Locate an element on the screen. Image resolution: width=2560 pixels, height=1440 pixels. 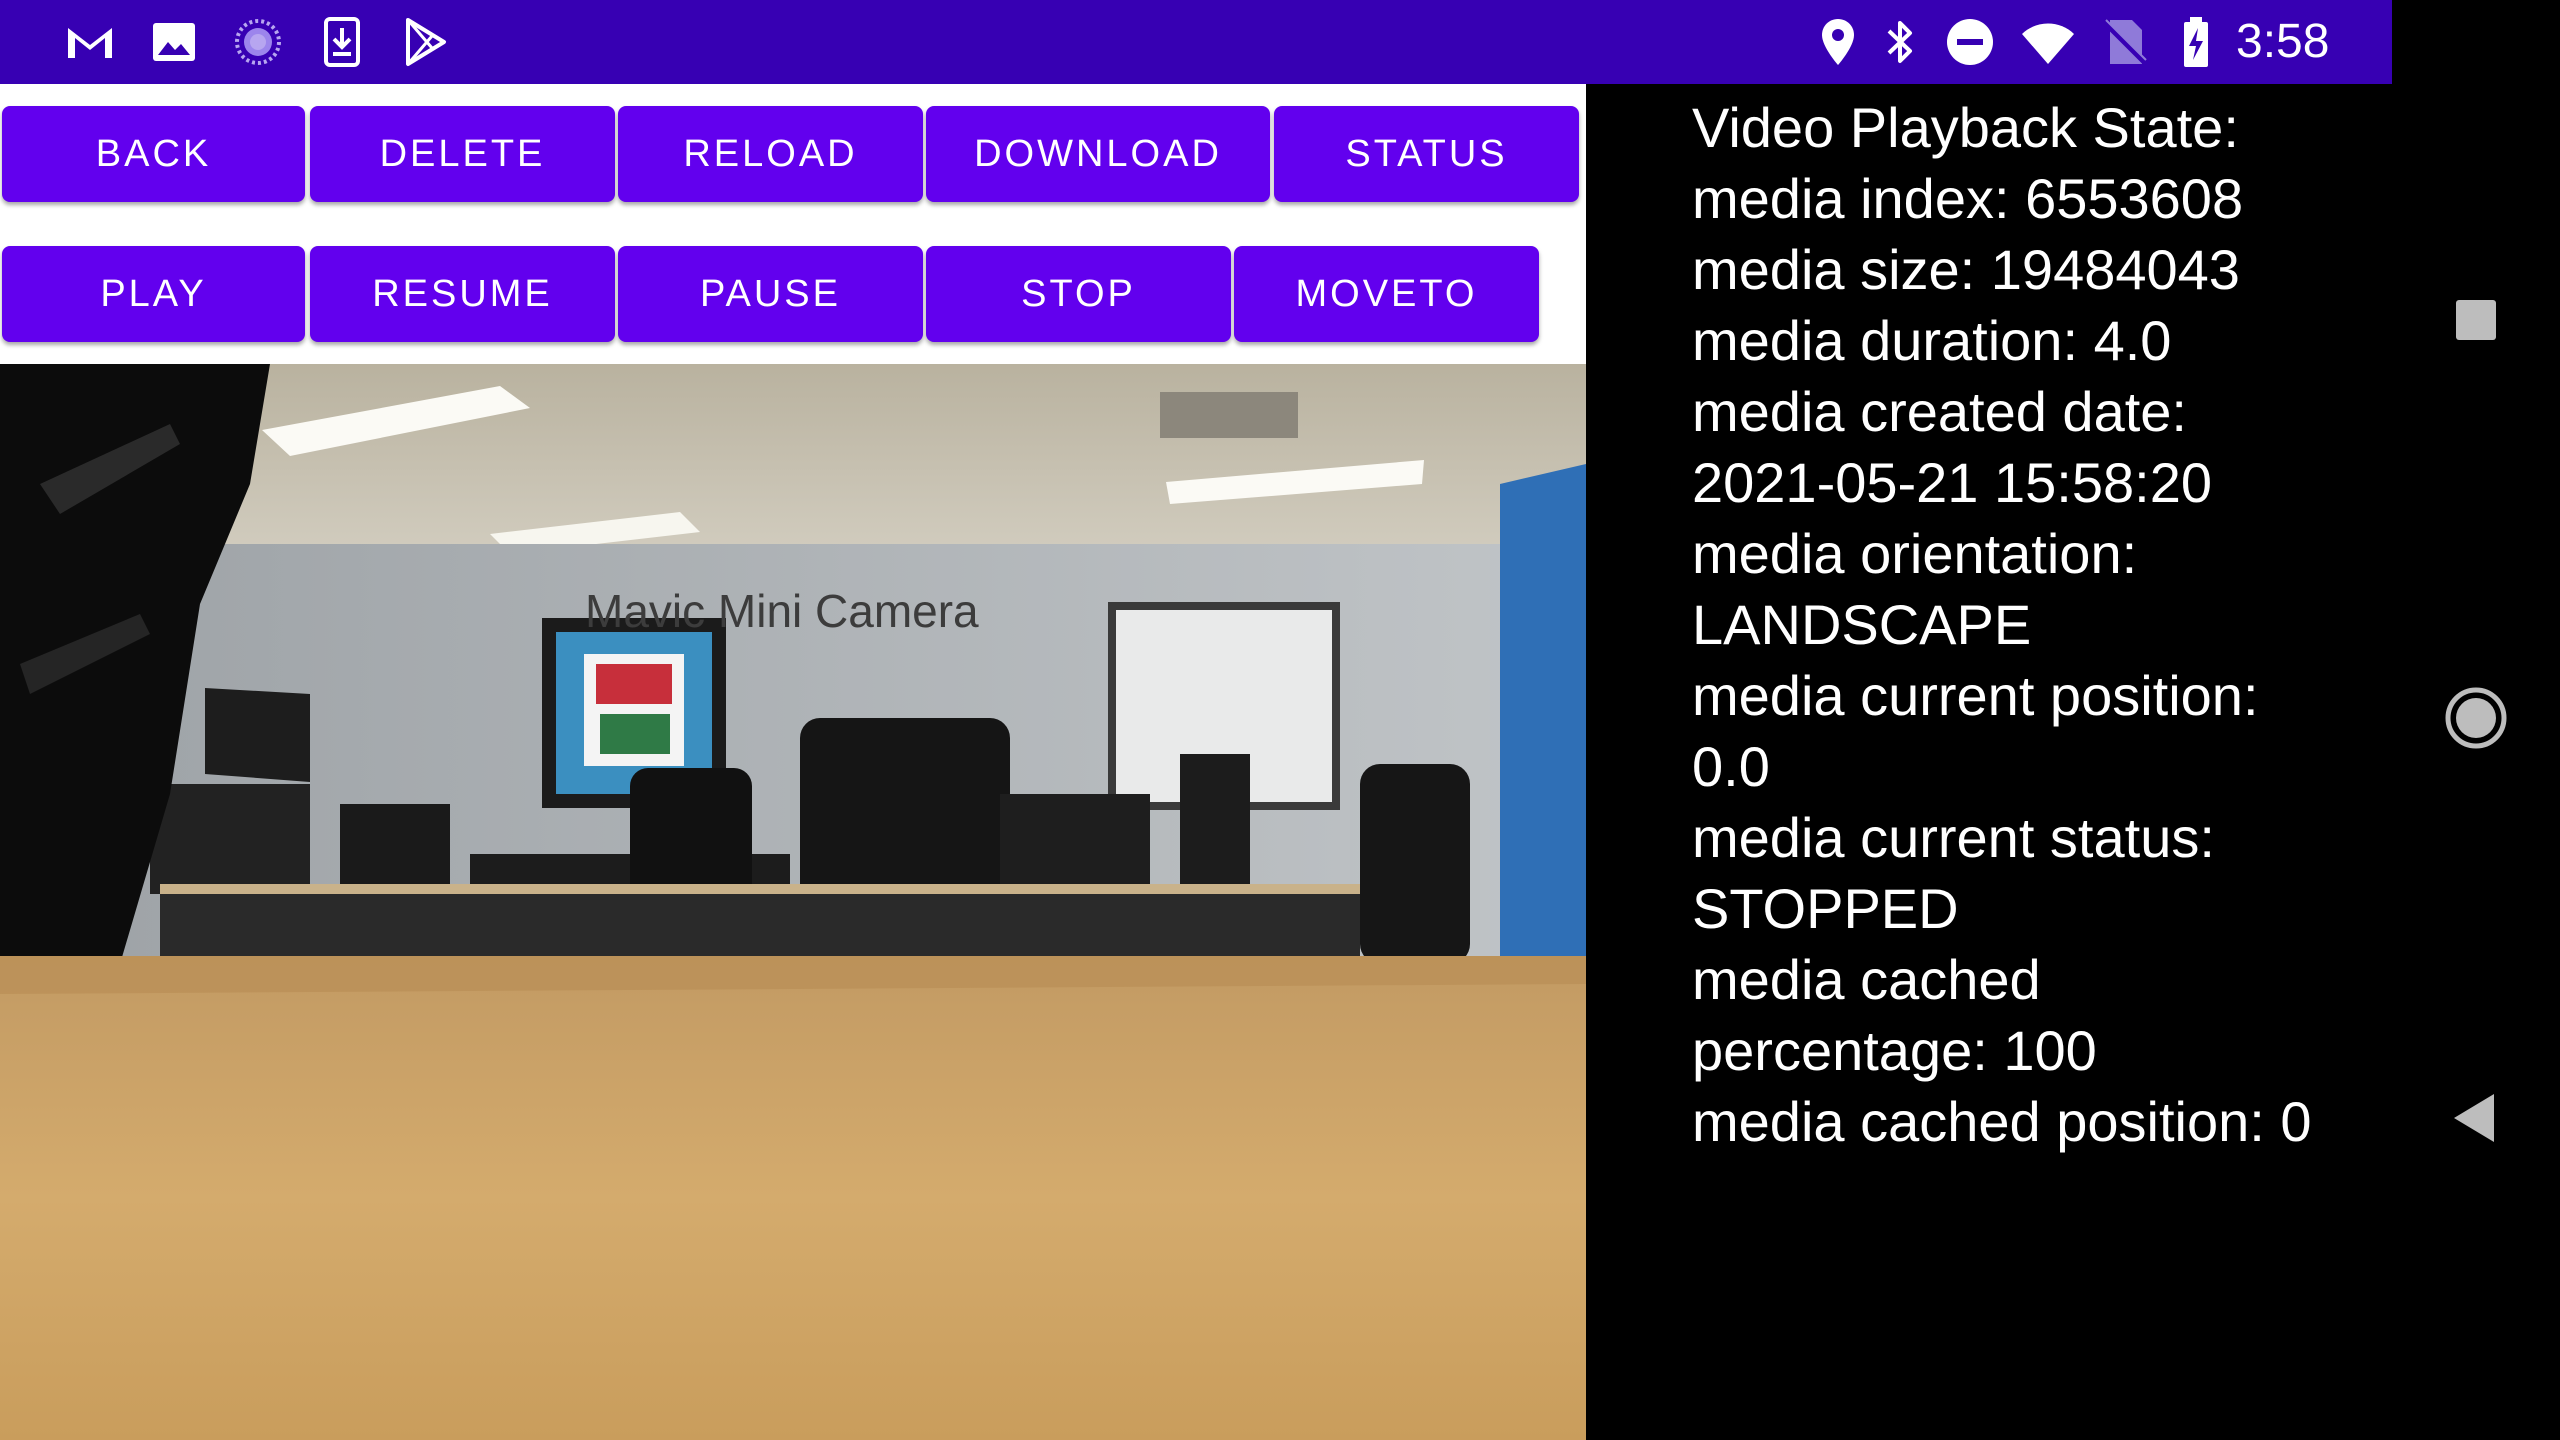
home-button is located at coordinates (2476, 718).